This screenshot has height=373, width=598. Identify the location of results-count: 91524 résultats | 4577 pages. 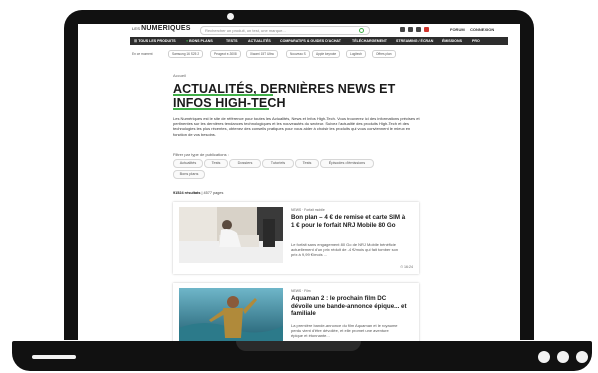
(198, 193).